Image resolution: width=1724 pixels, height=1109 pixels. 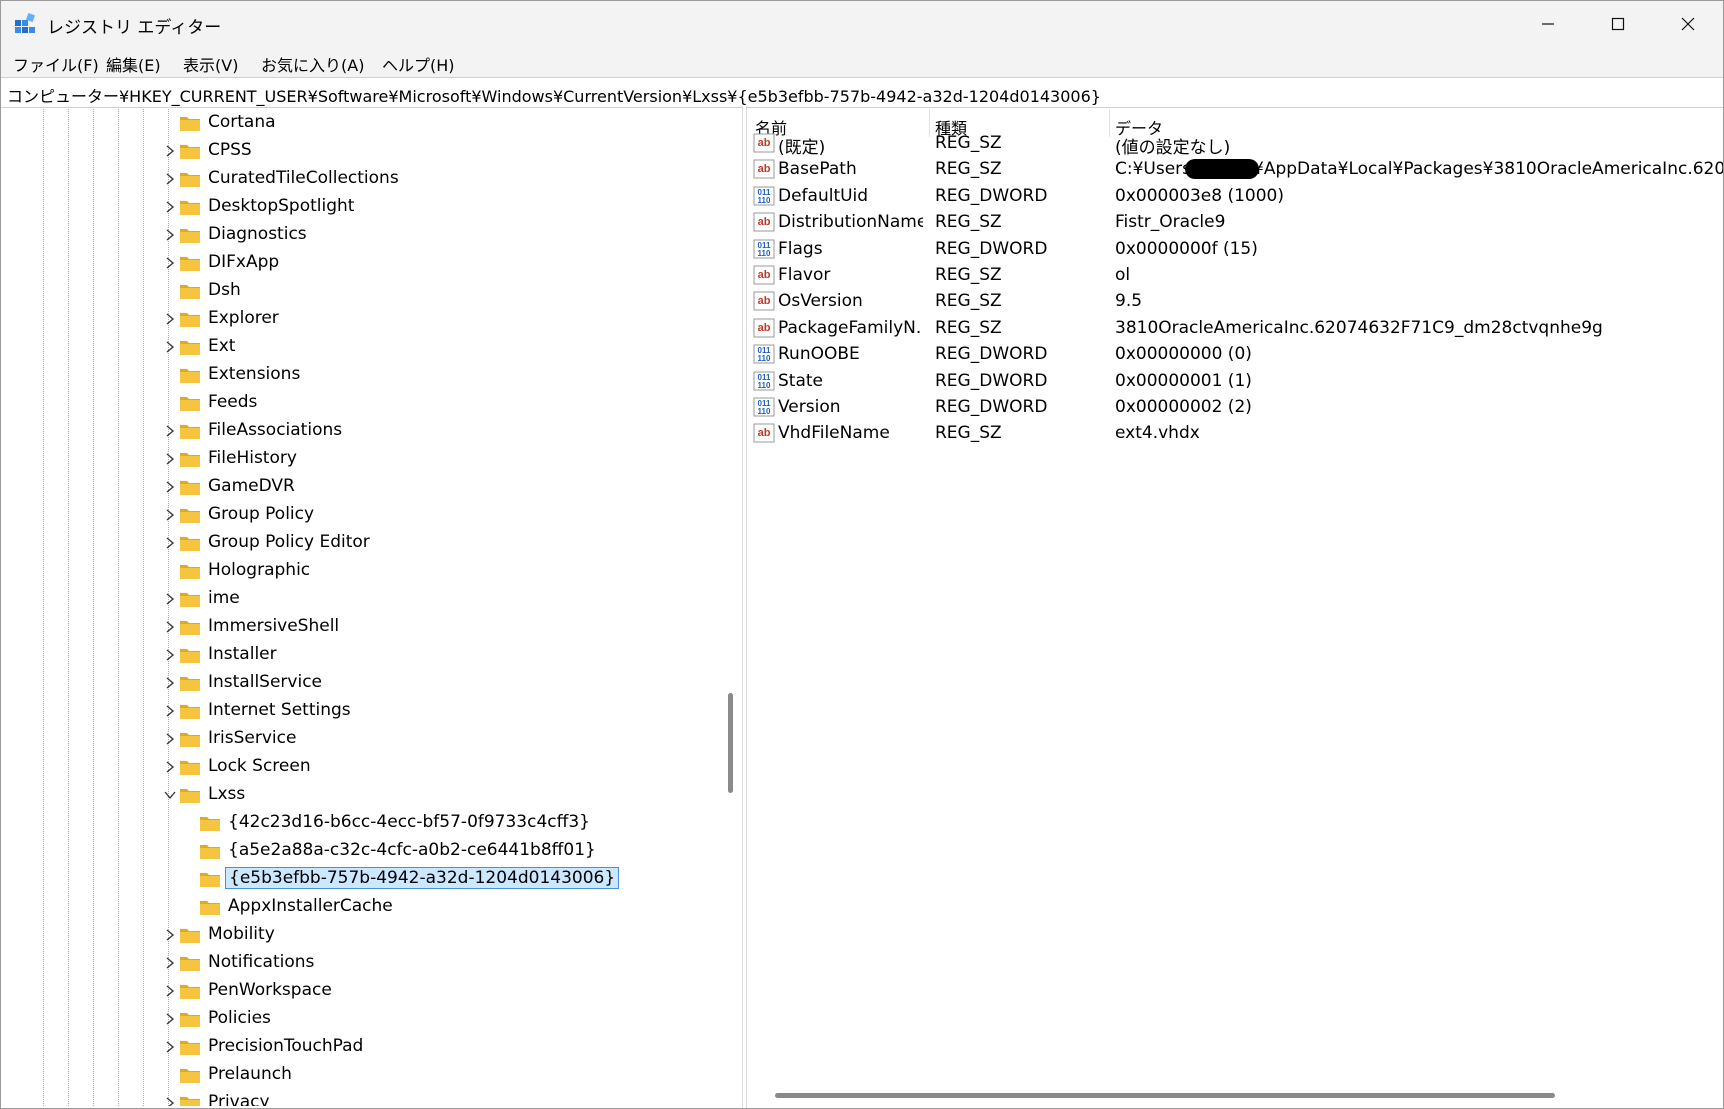 What do you see at coordinates (432, 319) in the screenshot?
I see `tree-node: Explorer` at bounding box center [432, 319].